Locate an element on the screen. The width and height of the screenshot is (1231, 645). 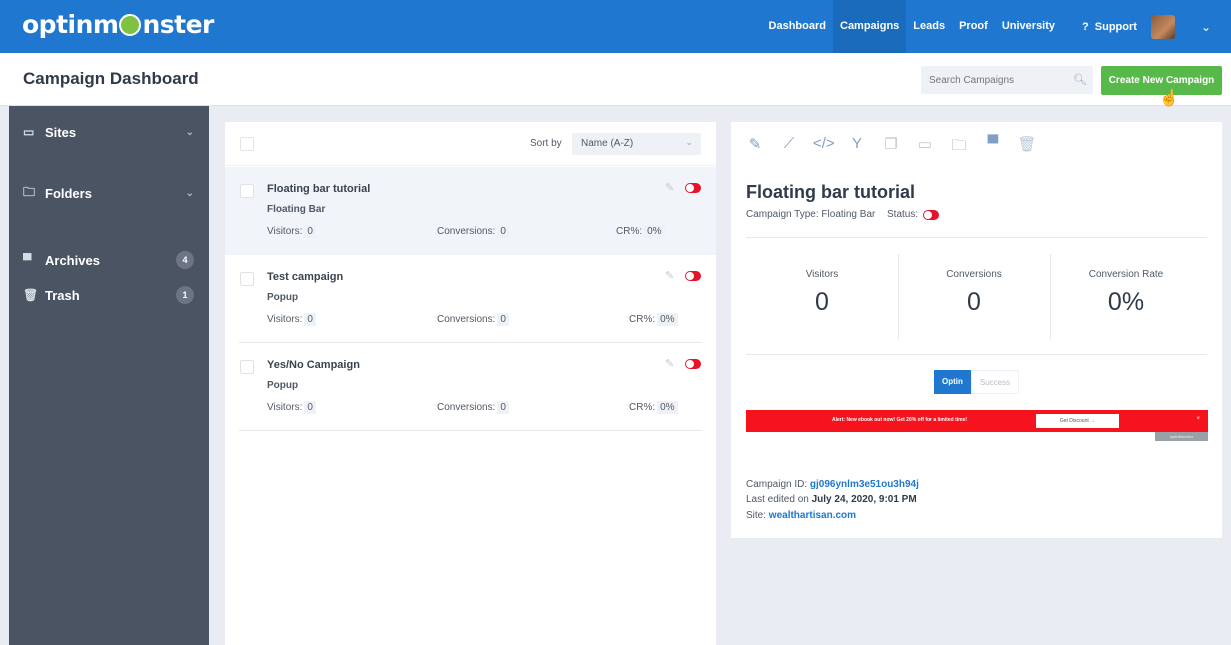
campaign-toolbar: ✎ ⟋ </> Y ❐ ▭ 🗀 ▀ 🗑 is located at coordinates (891, 147).